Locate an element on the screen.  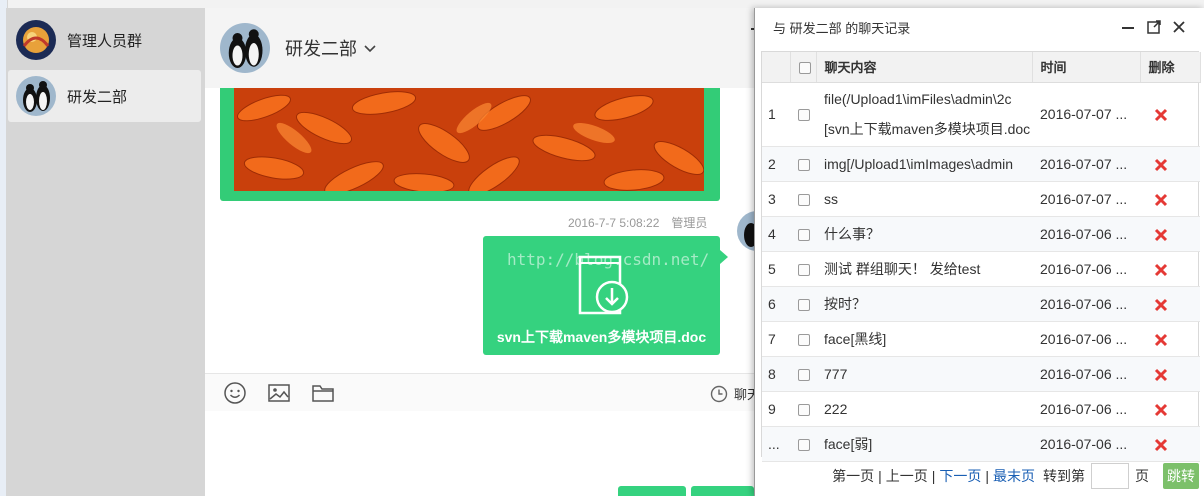
emoji-icon is located at coordinates (235, 393).